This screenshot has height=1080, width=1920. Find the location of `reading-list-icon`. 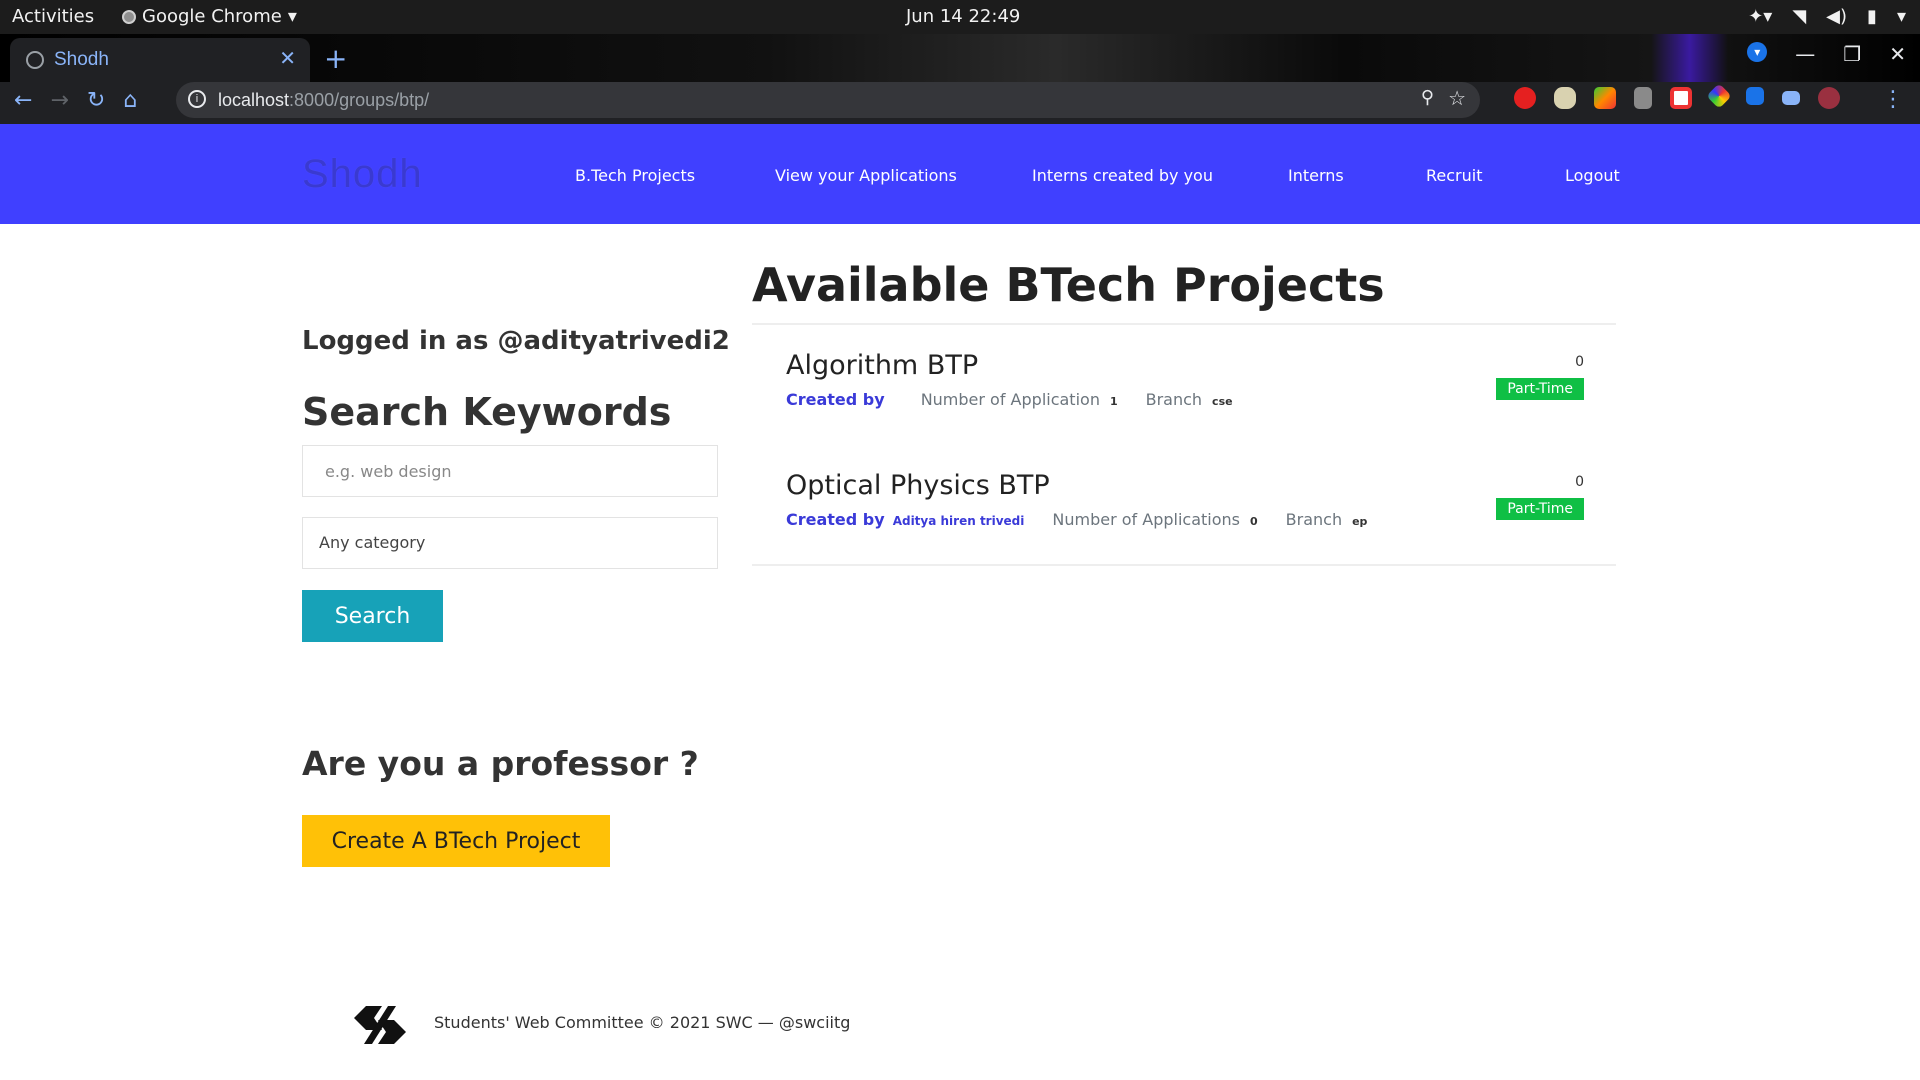

reading-list-icon is located at coordinates (1791, 98).